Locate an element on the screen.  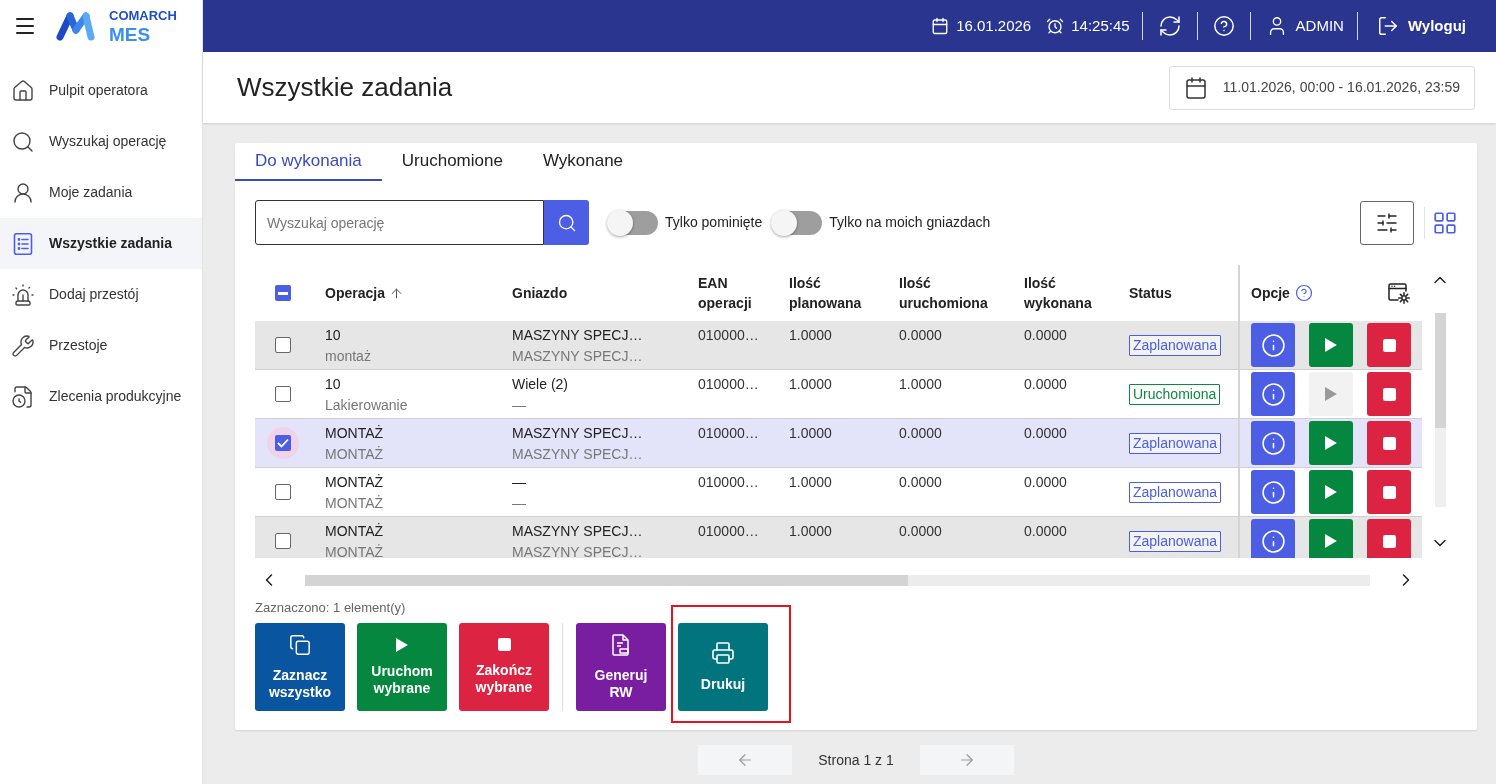
select-all-checkbox is located at coordinates (282, 293).